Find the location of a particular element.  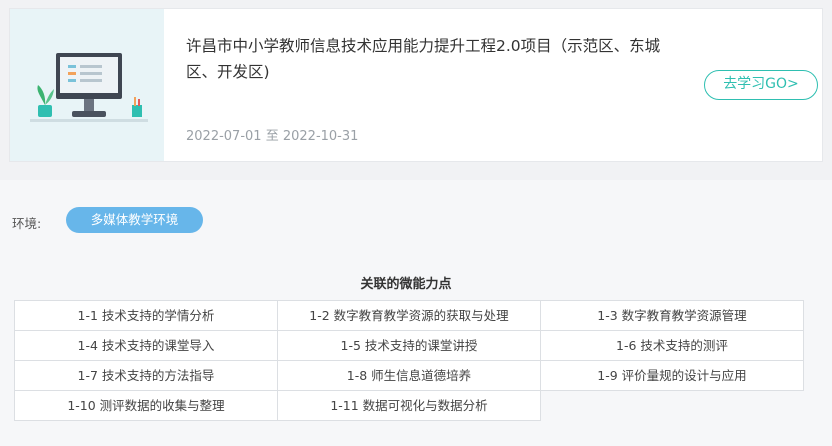

date-end: 2022-10-31 is located at coordinates (320, 136).